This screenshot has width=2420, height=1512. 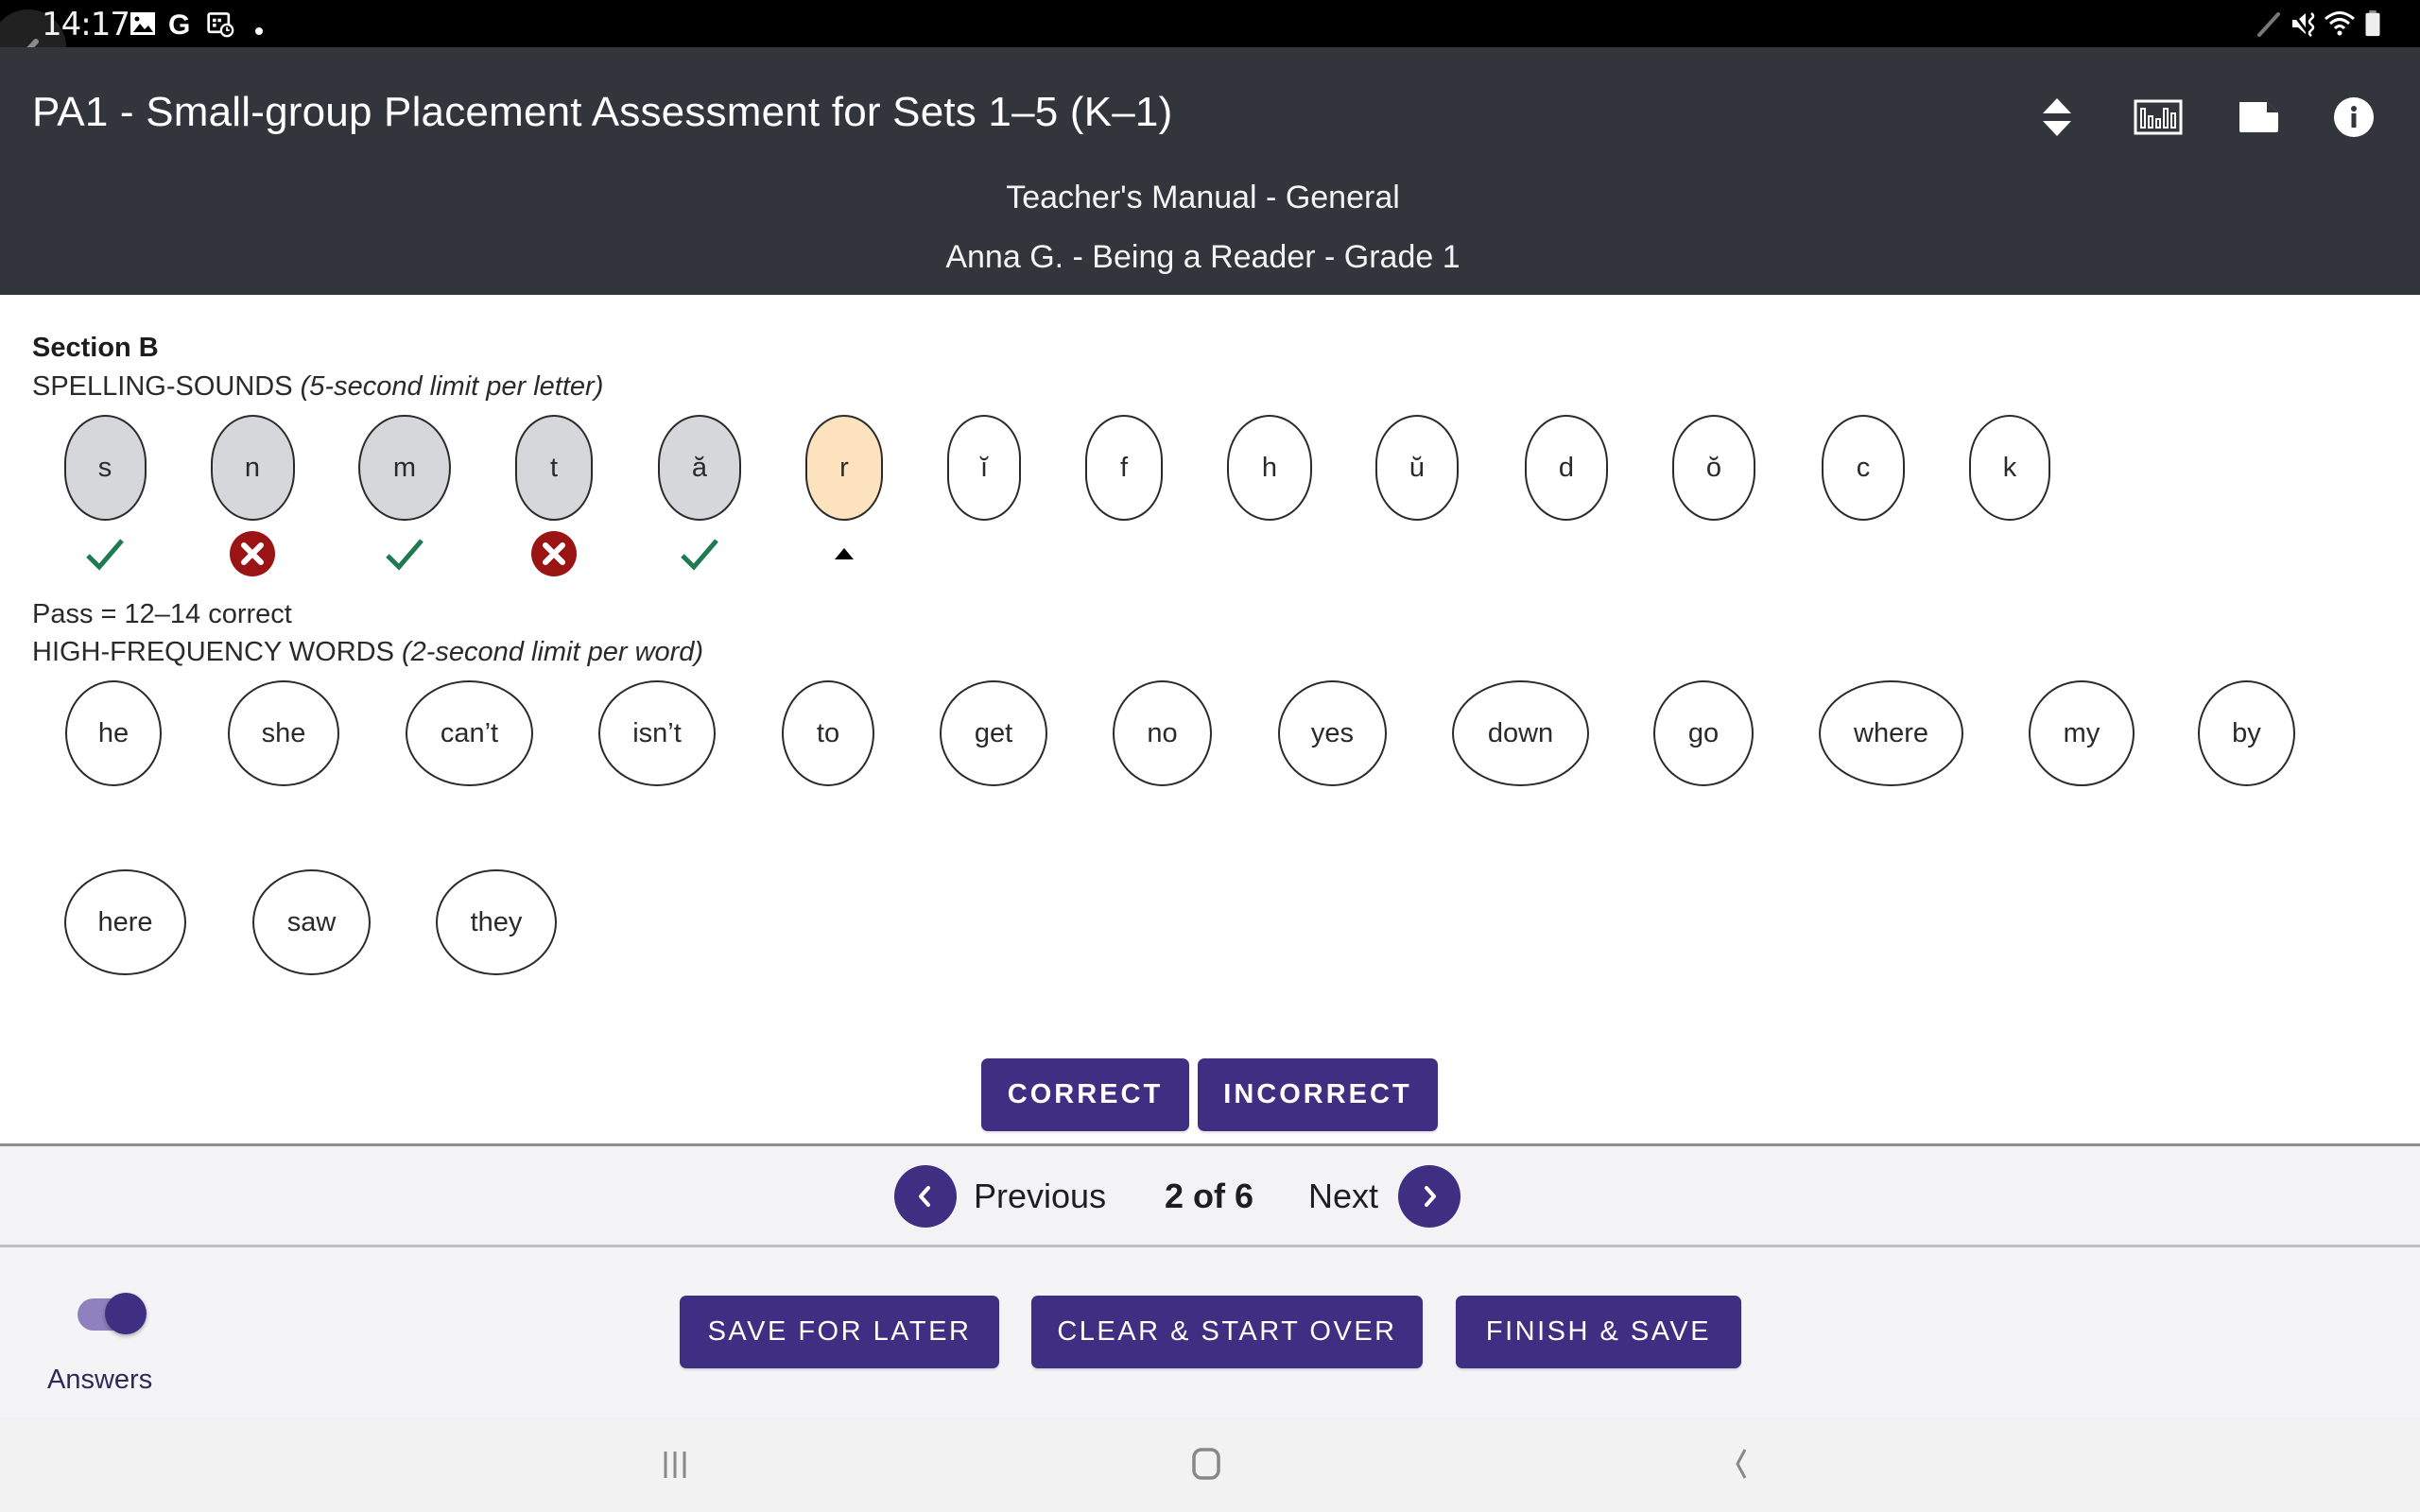 I want to click on letter-item: k, so click(x=2010, y=468).